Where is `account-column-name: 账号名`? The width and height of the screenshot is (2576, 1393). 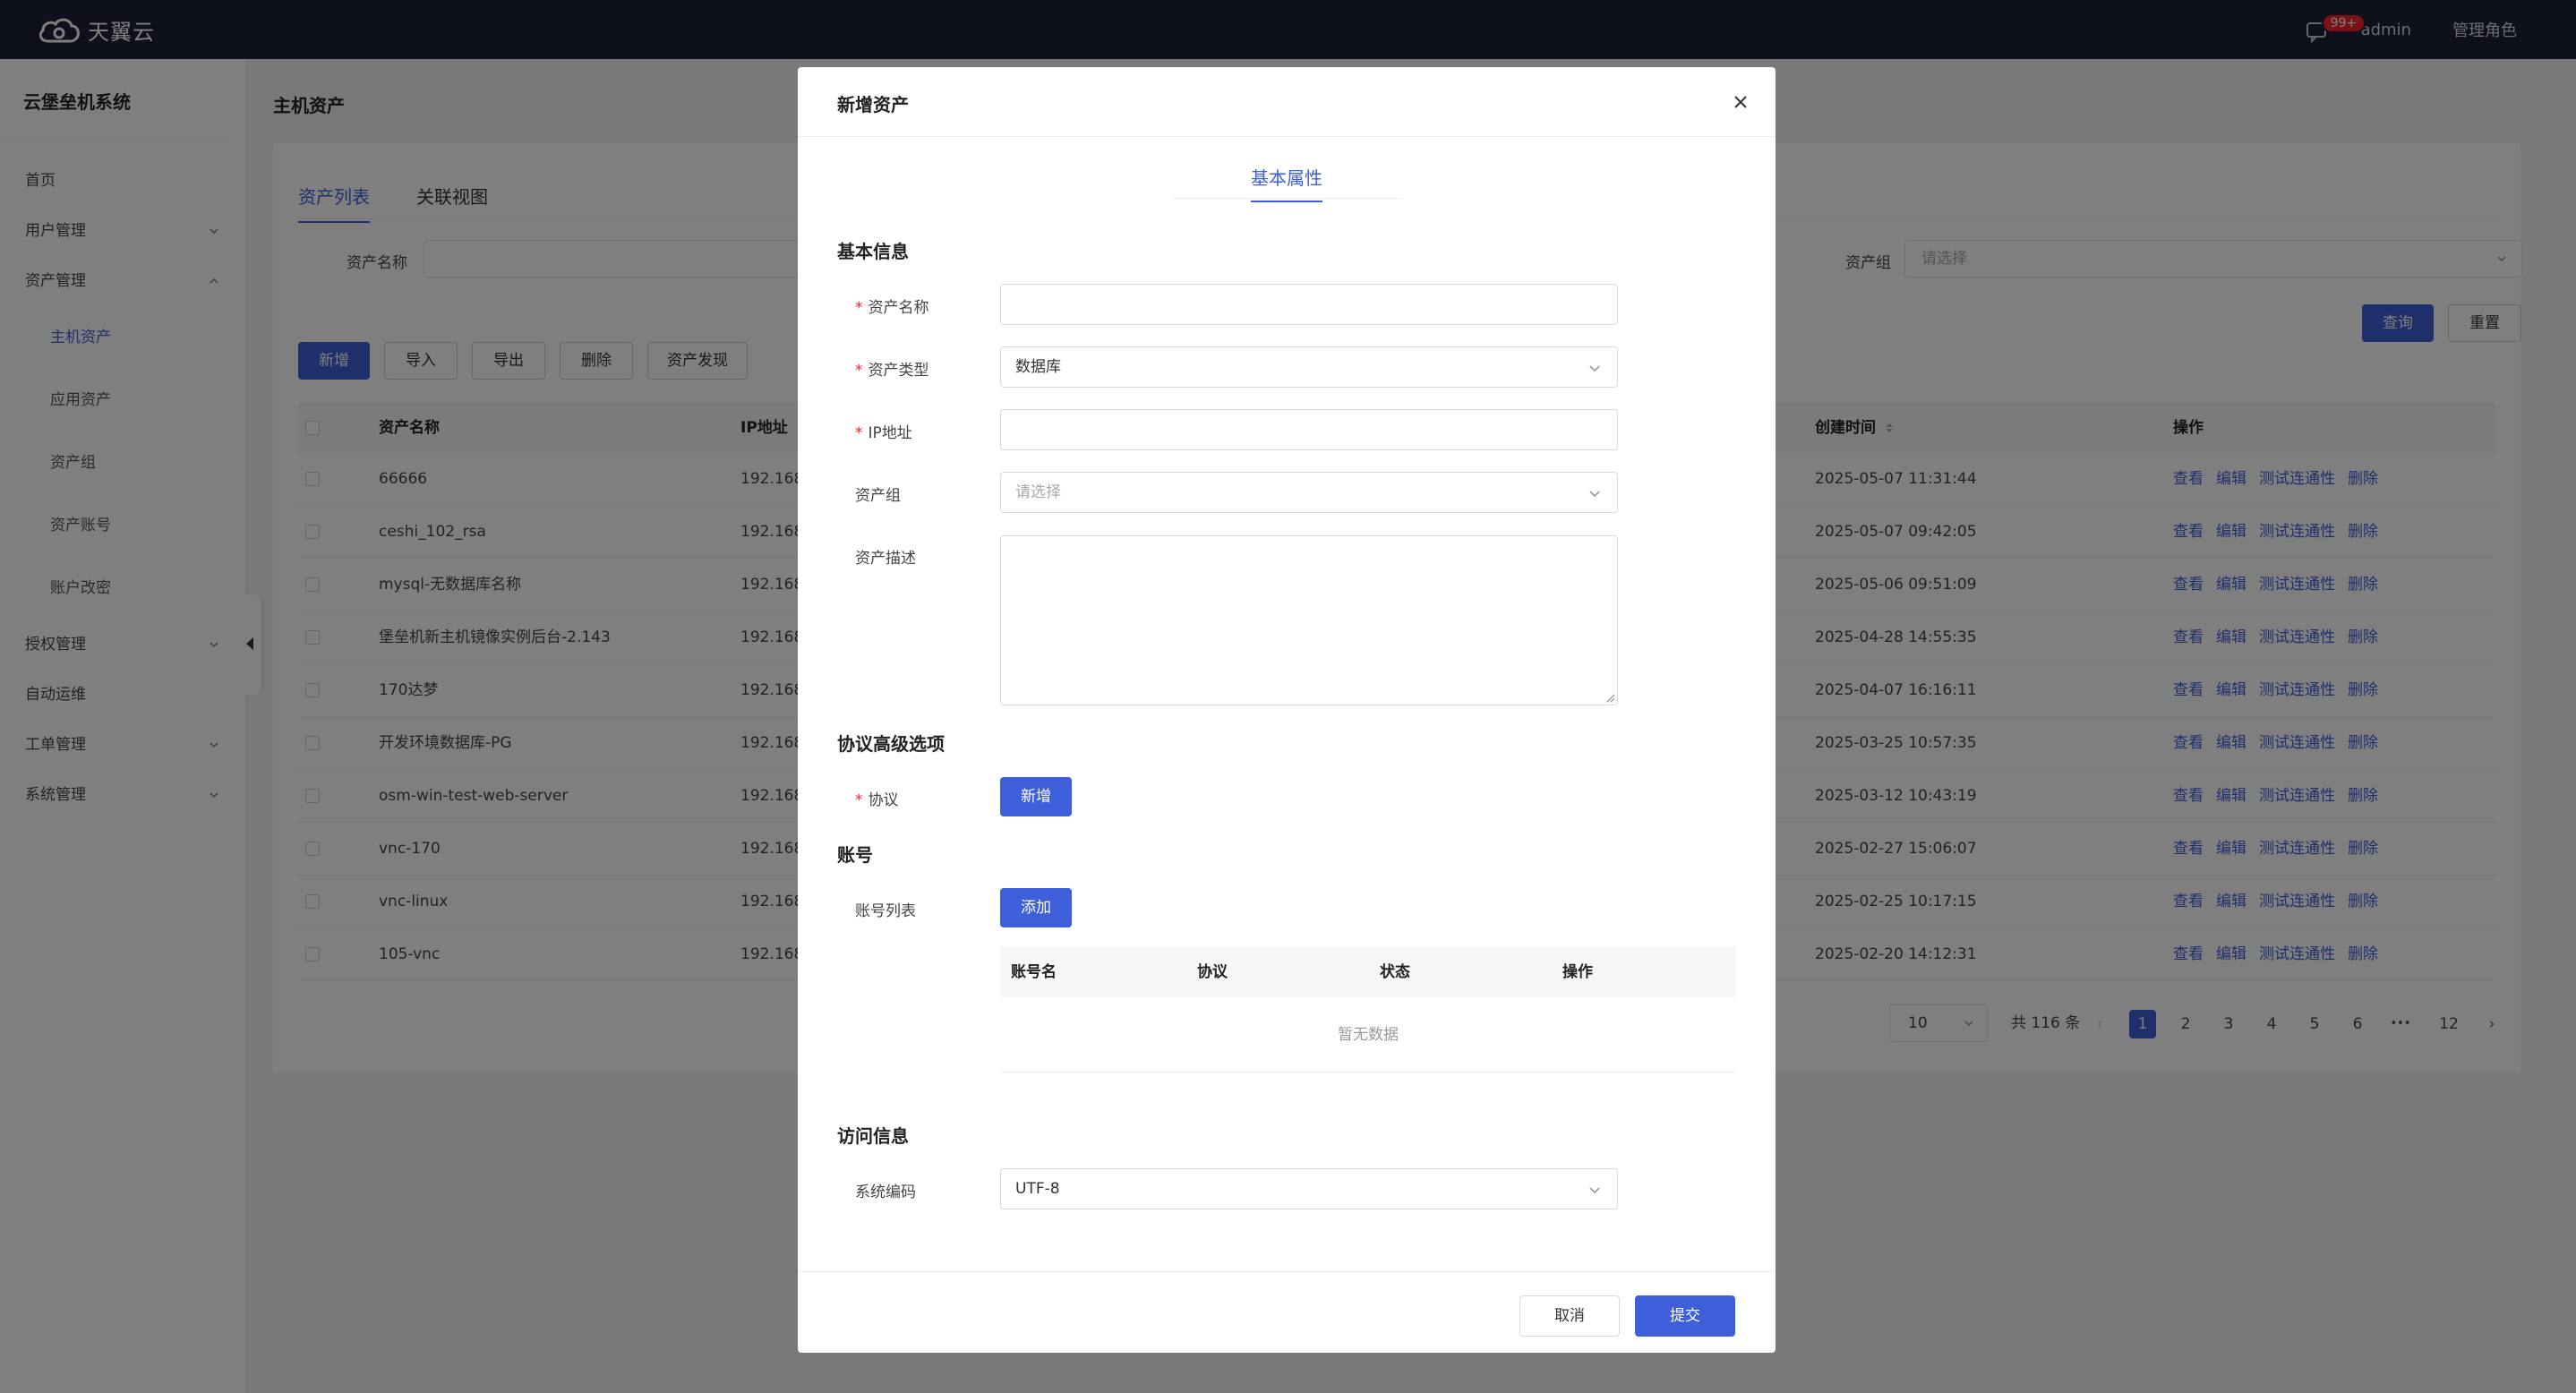 account-column-name: 账号名 is located at coordinates (1034, 972).